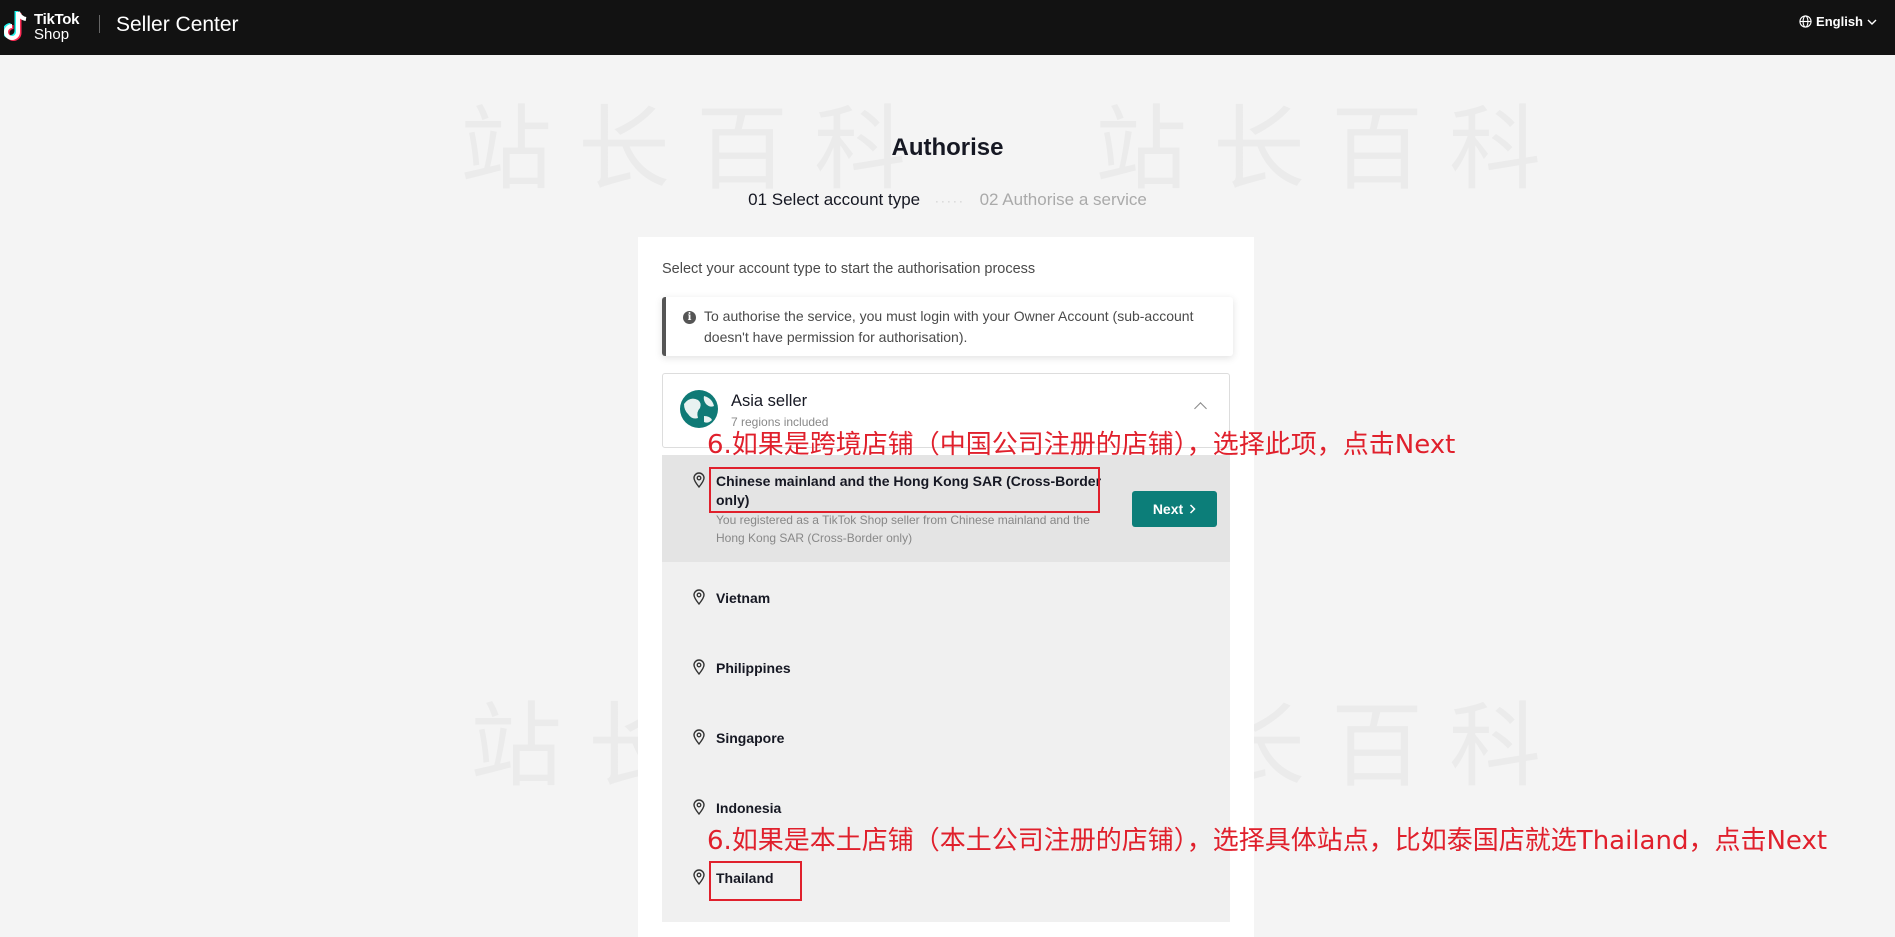 The width and height of the screenshot is (1895, 937). Describe the element at coordinates (834, 199) in the screenshot. I see `step-1-label: 01 Select account type` at that location.